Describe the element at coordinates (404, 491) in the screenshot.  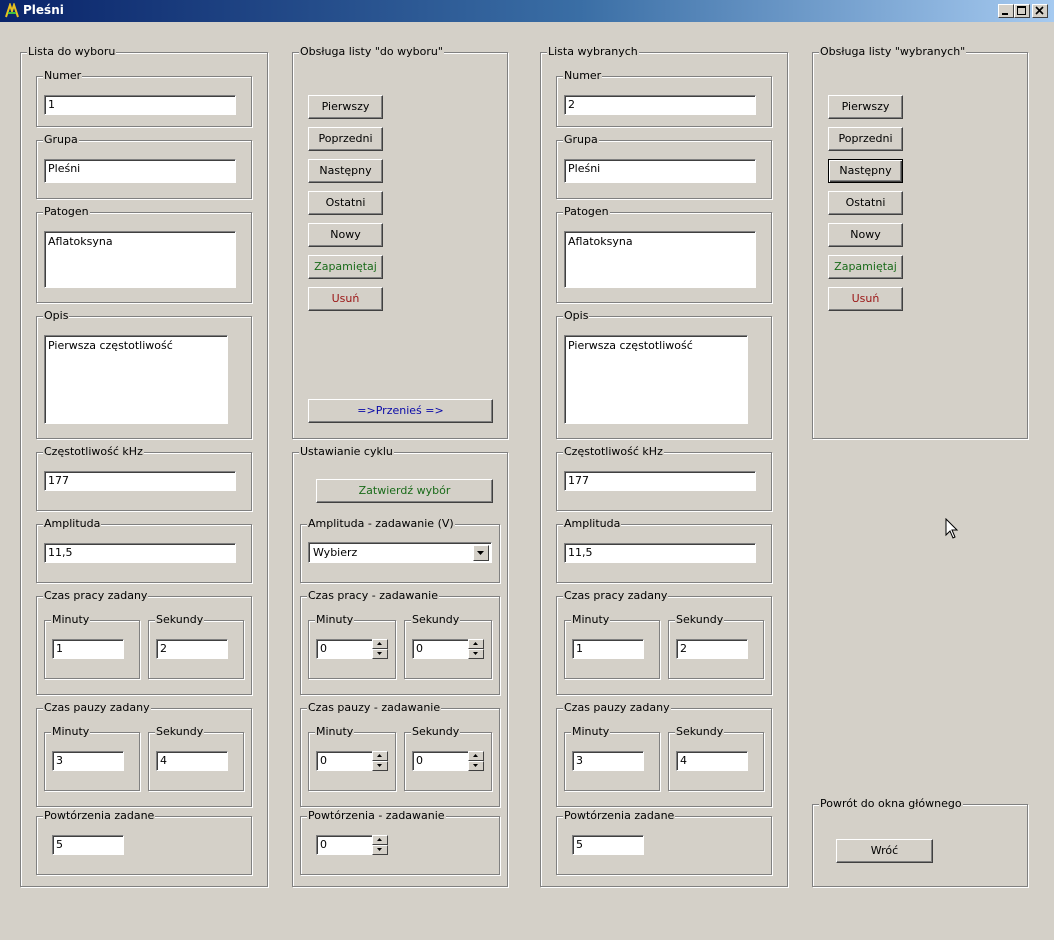
I see `confirm-button: Zatwierdź wybór` at that location.